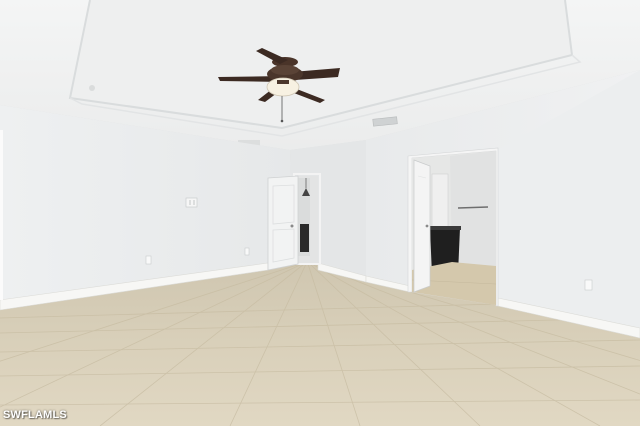  Describe the element at coordinates (283, 223) in the screenshot. I see `open-door-left` at that location.